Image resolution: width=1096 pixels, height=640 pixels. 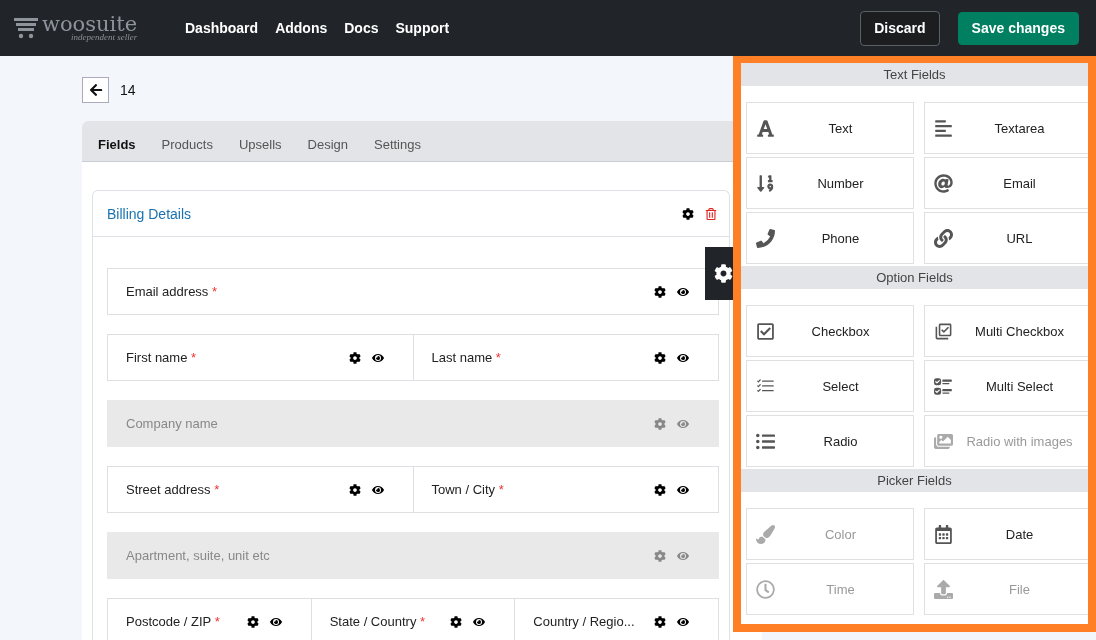 What do you see at coordinates (943, 386) in the screenshot?
I see `checklist-icon` at bounding box center [943, 386].